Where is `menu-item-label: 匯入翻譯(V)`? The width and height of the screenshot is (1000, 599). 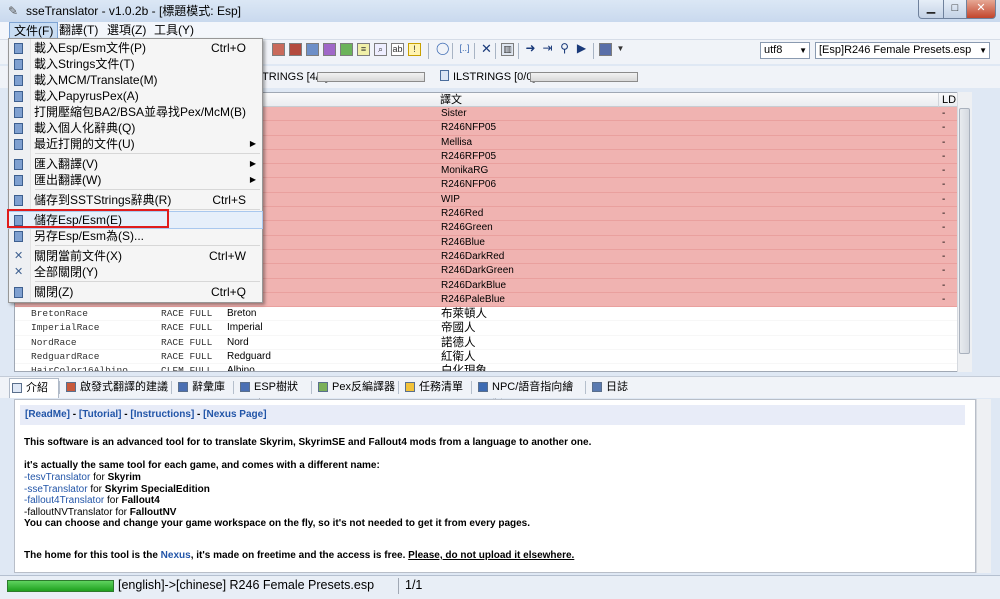 menu-item-label: 匯入翻譯(V) is located at coordinates (66, 164).